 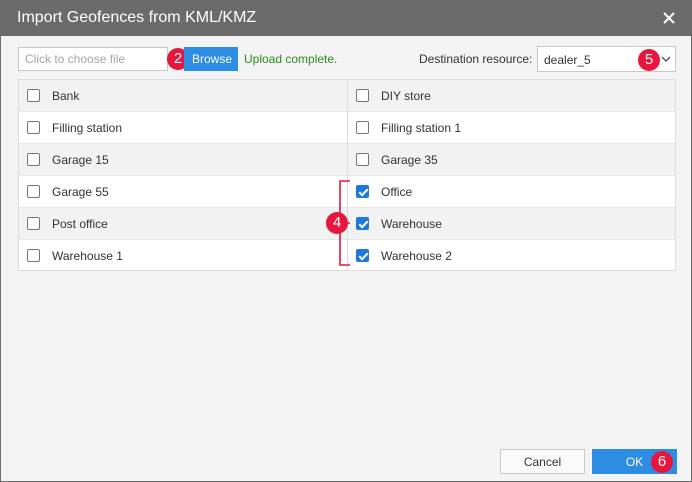 What do you see at coordinates (662, 462) in the screenshot?
I see `callout-badge-ok: 6` at bounding box center [662, 462].